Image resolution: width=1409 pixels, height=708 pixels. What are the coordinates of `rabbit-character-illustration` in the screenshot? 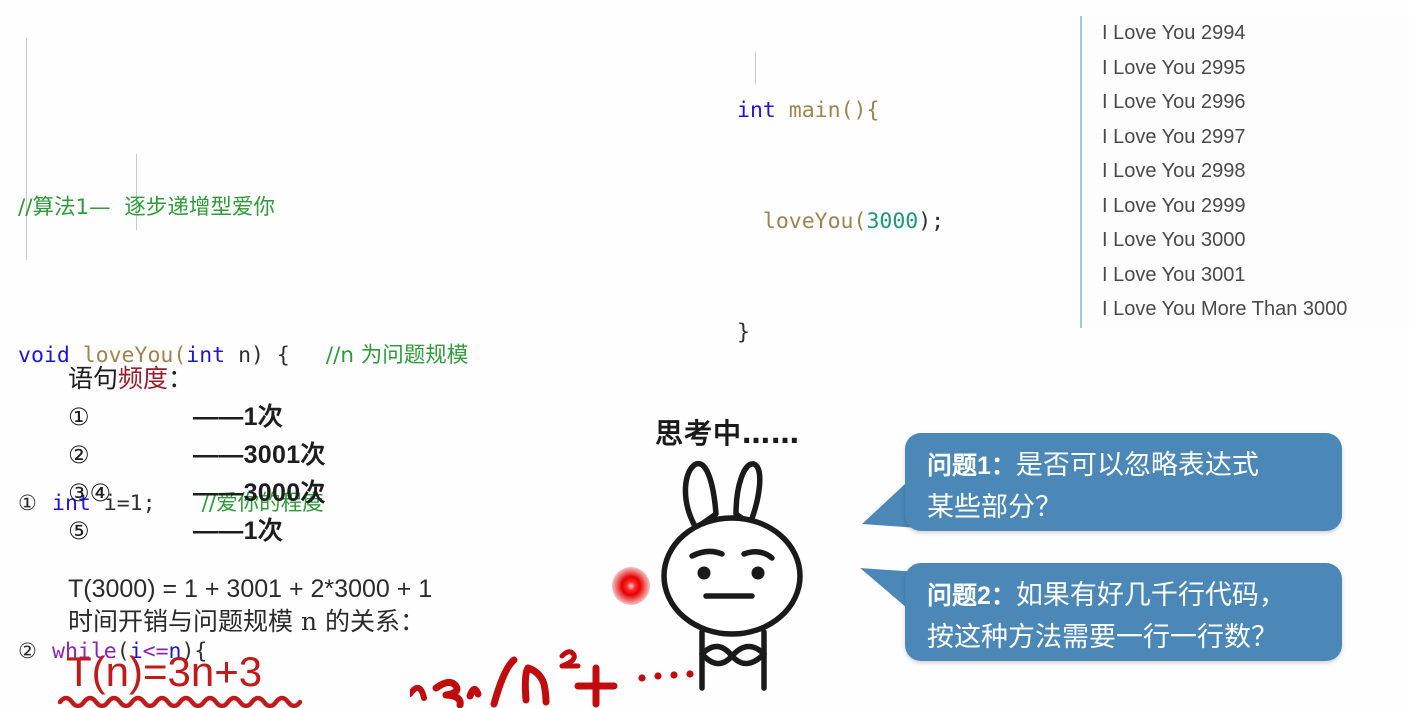 It's located at (732, 576).